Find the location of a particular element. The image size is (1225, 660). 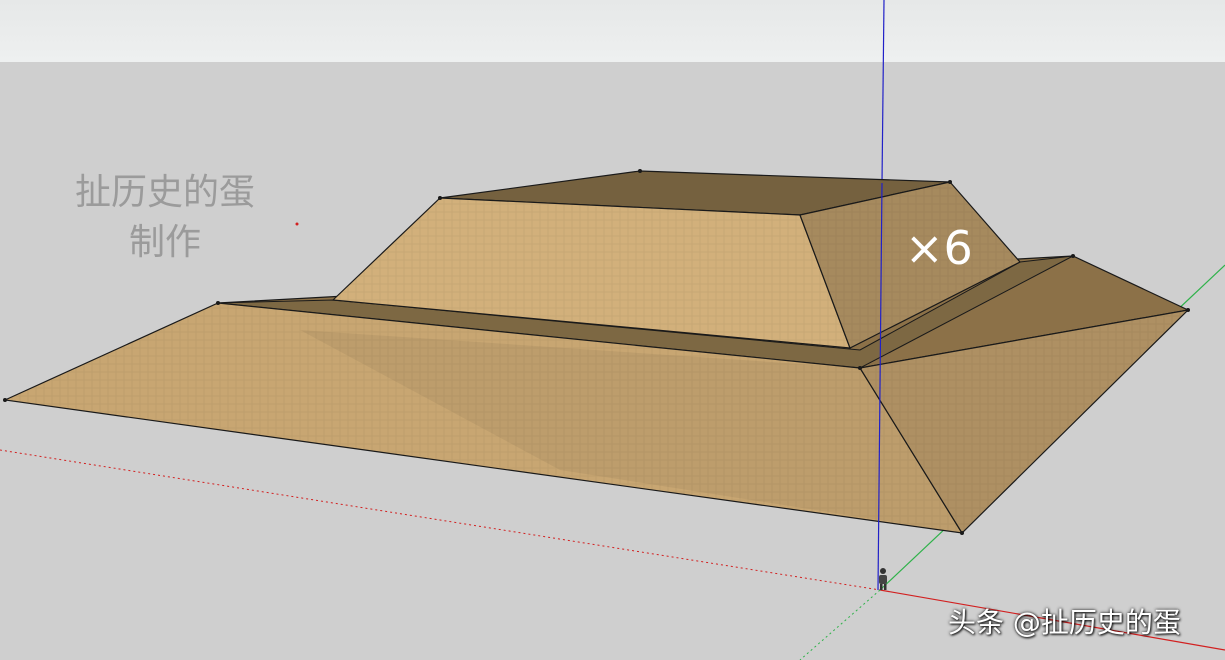

watermark-line-1: 扯历史的蛋 is located at coordinates (164, 192).